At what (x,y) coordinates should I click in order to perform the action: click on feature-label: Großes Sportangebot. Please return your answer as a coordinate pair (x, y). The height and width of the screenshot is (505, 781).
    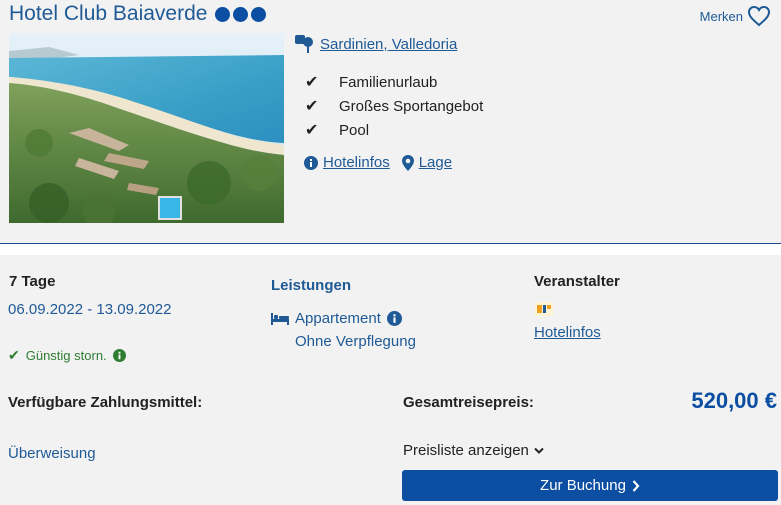
    Looking at the image, I should click on (411, 106).